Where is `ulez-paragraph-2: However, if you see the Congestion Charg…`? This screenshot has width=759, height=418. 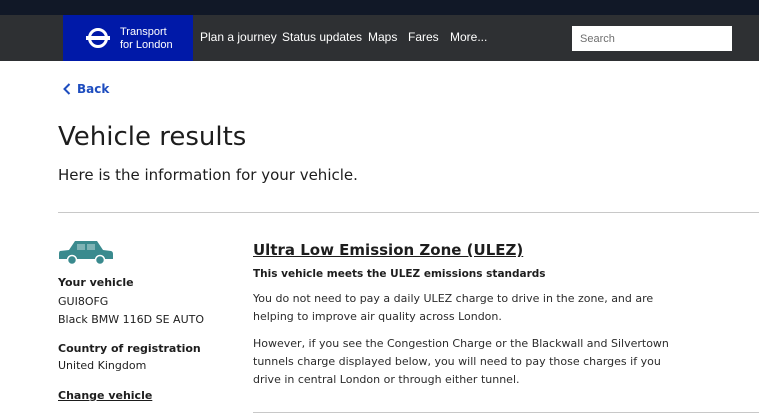
ulez-paragraph-2: However, if you see the Congestion Charg… is located at coordinates (461, 361).